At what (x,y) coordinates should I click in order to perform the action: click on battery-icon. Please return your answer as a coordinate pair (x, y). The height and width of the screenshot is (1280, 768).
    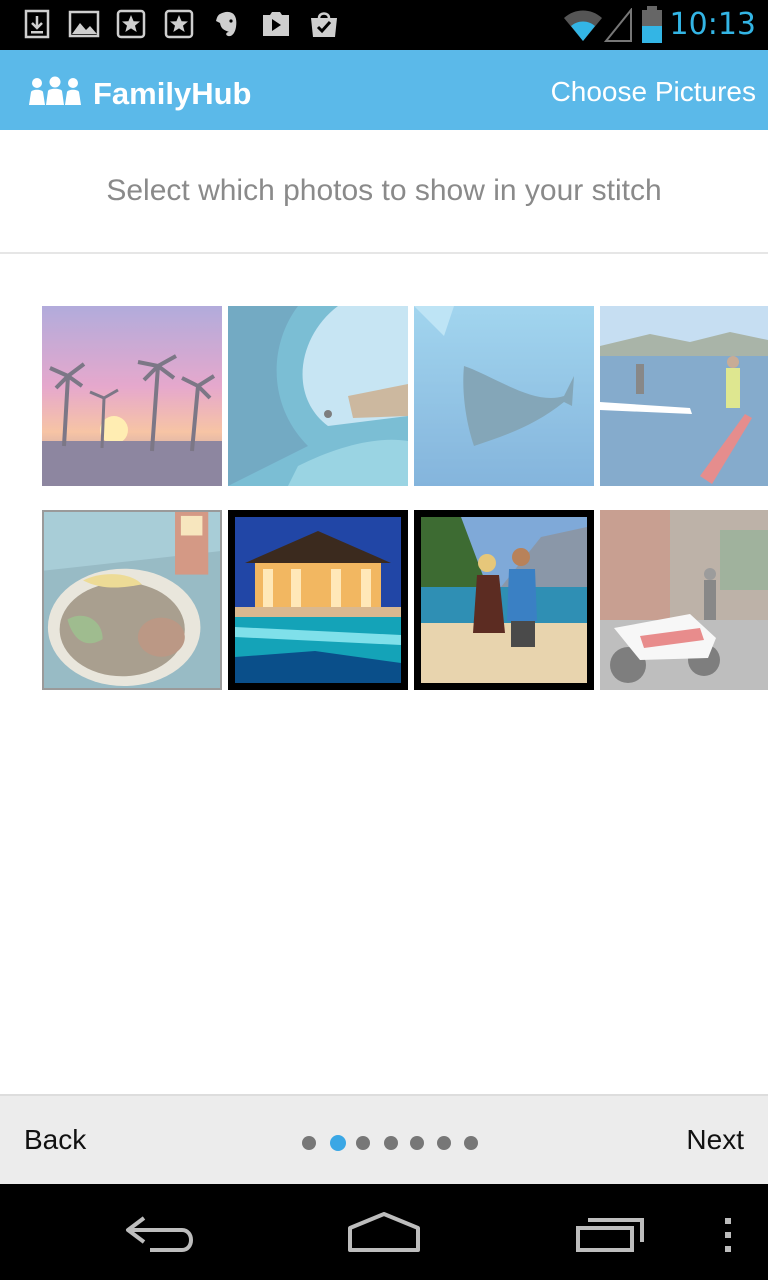
    Looking at the image, I should click on (652, 24).